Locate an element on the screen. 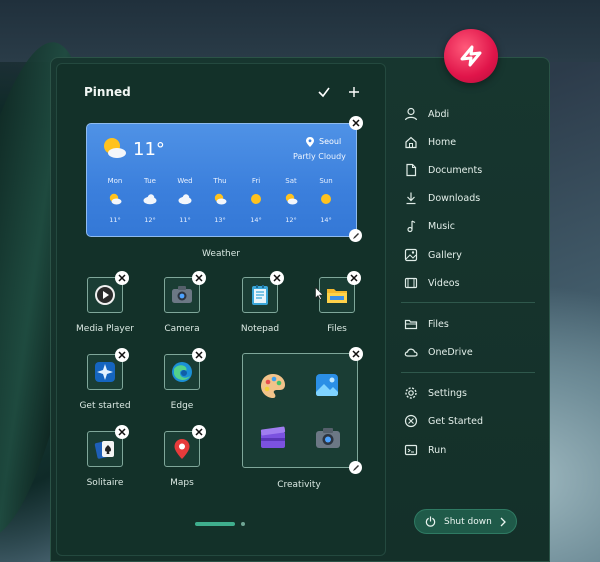 Image resolution: width=600 pixels, height=562 pixels. forecast-day: Thu is located at coordinates (220, 181).